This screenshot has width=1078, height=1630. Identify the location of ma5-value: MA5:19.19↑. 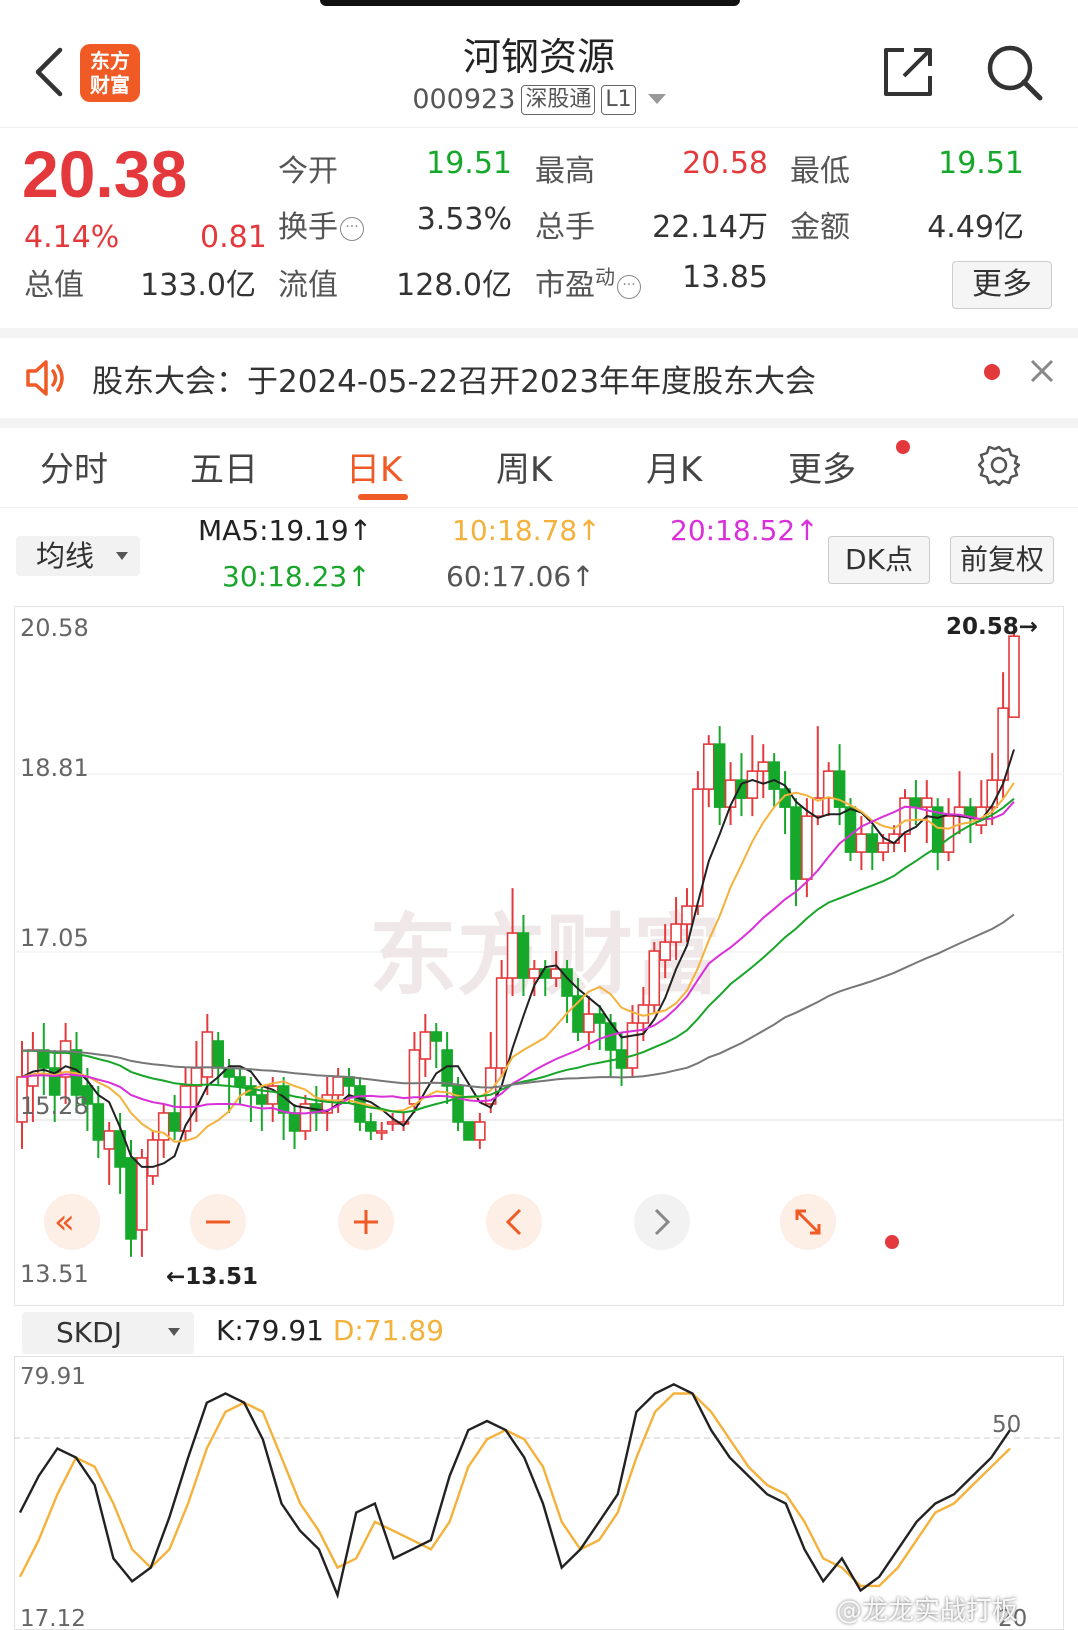
(285, 530).